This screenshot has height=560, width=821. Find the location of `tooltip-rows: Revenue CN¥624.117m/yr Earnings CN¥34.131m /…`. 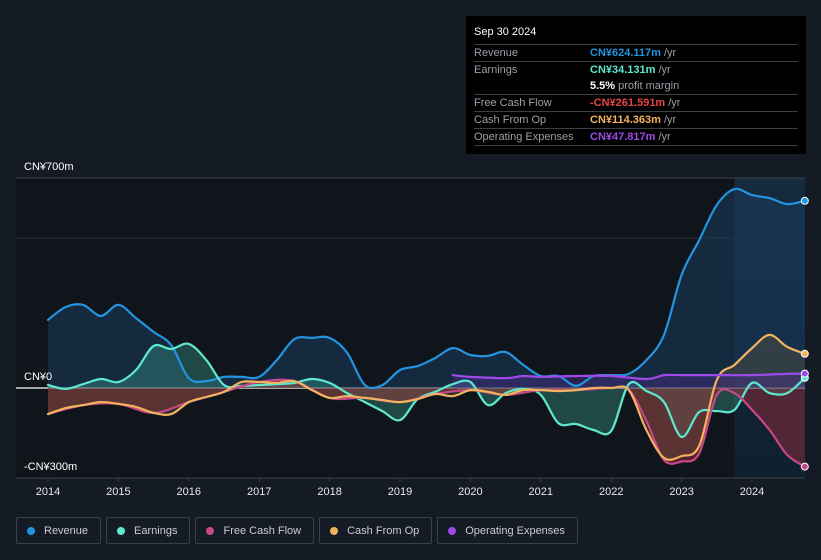

tooltip-rows: Revenue CN¥624.117m/yr Earnings CN¥34.131m /… is located at coordinates (636, 95).